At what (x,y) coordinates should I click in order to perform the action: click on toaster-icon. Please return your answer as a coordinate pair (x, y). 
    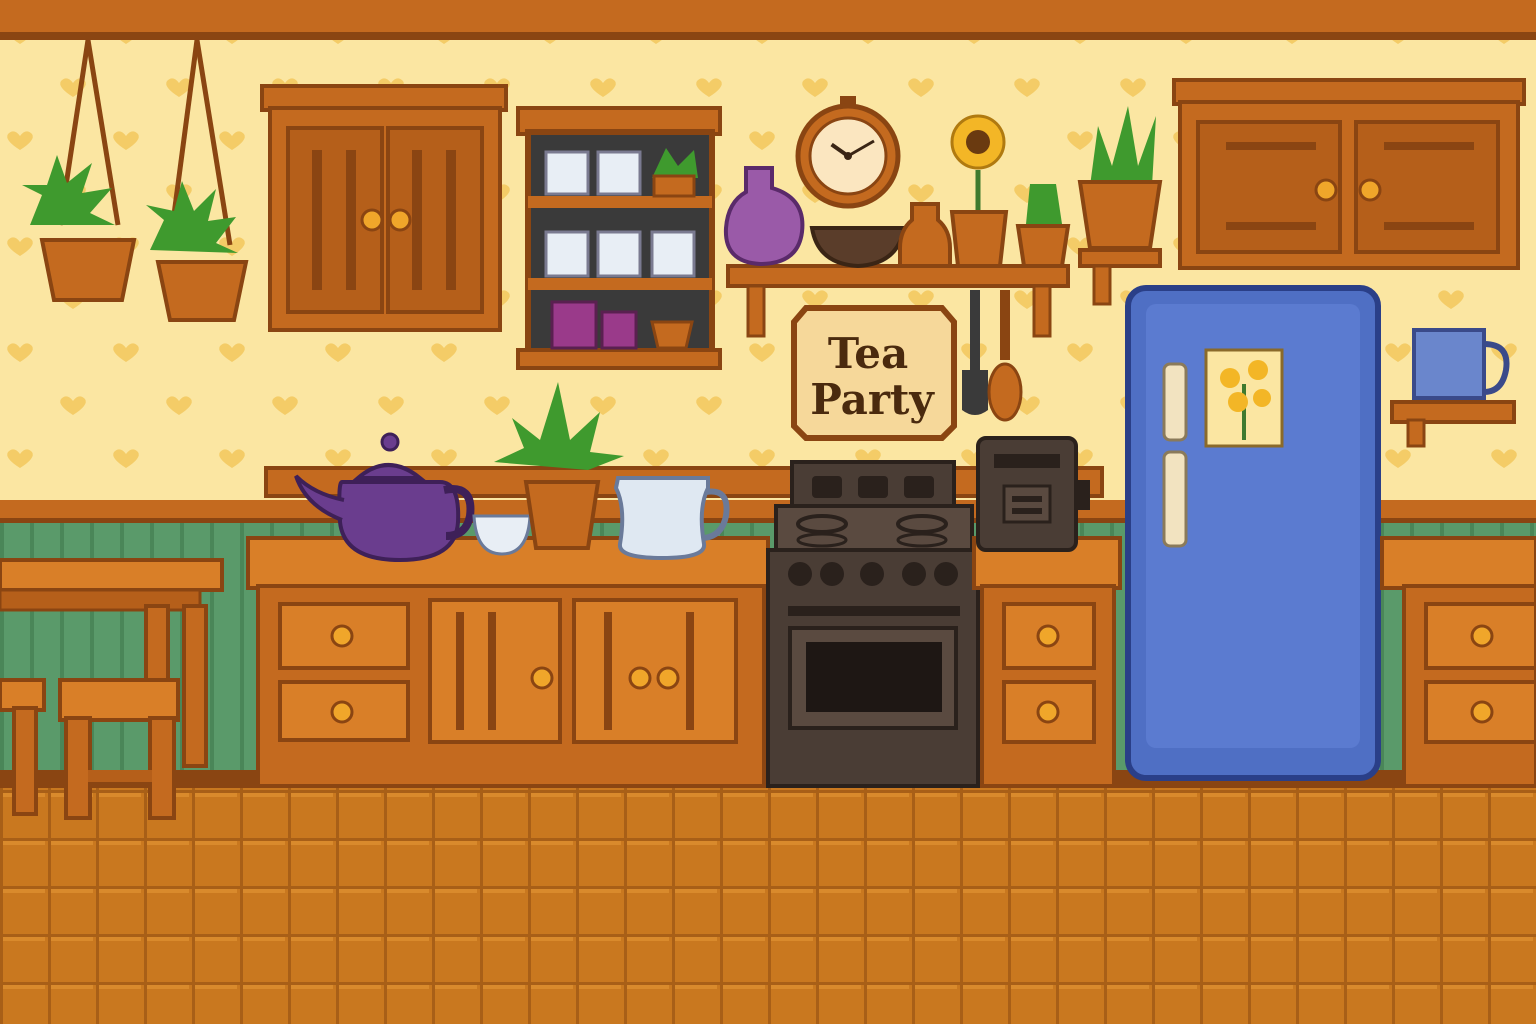
    Looking at the image, I should click on (1033, 494).